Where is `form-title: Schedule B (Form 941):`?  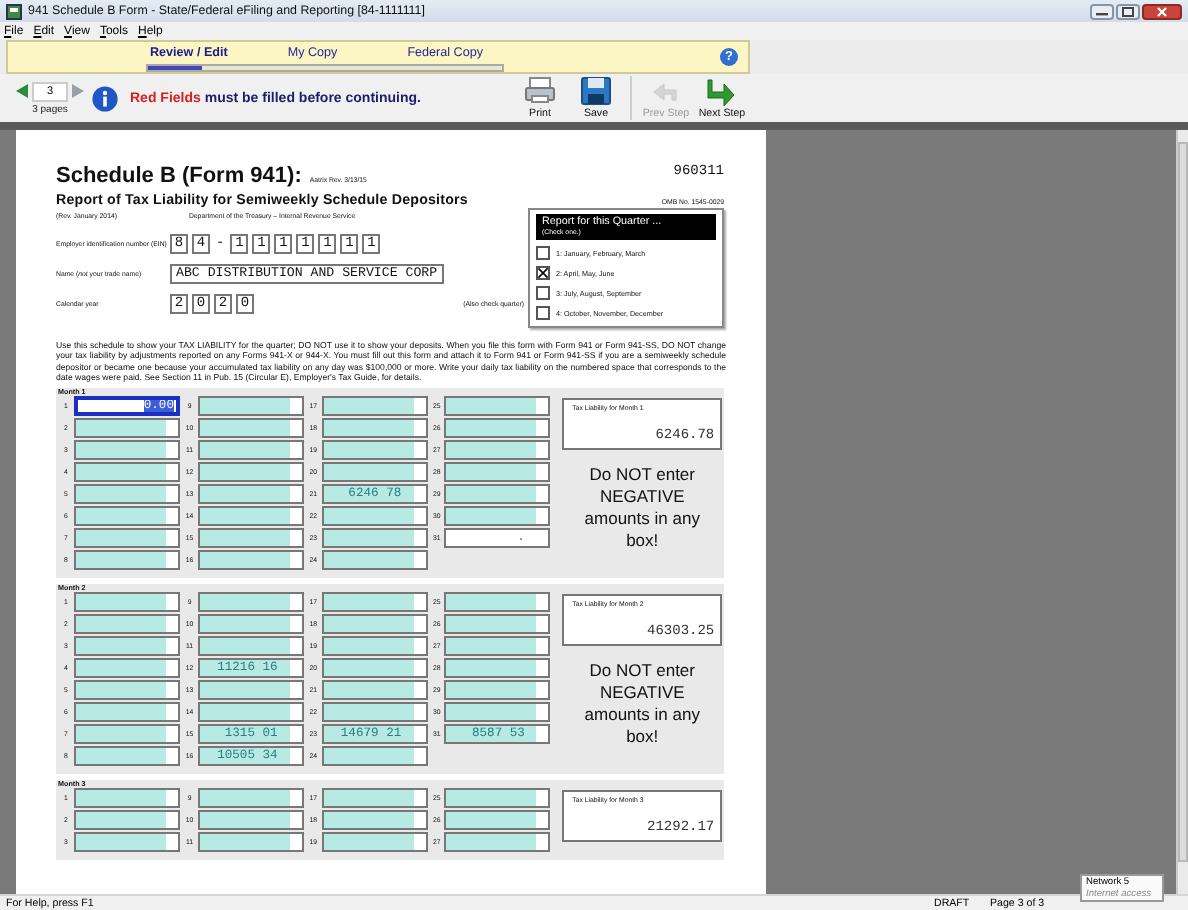 form-title: Schedule B (Form 941): is located at coordinates (179, 176).